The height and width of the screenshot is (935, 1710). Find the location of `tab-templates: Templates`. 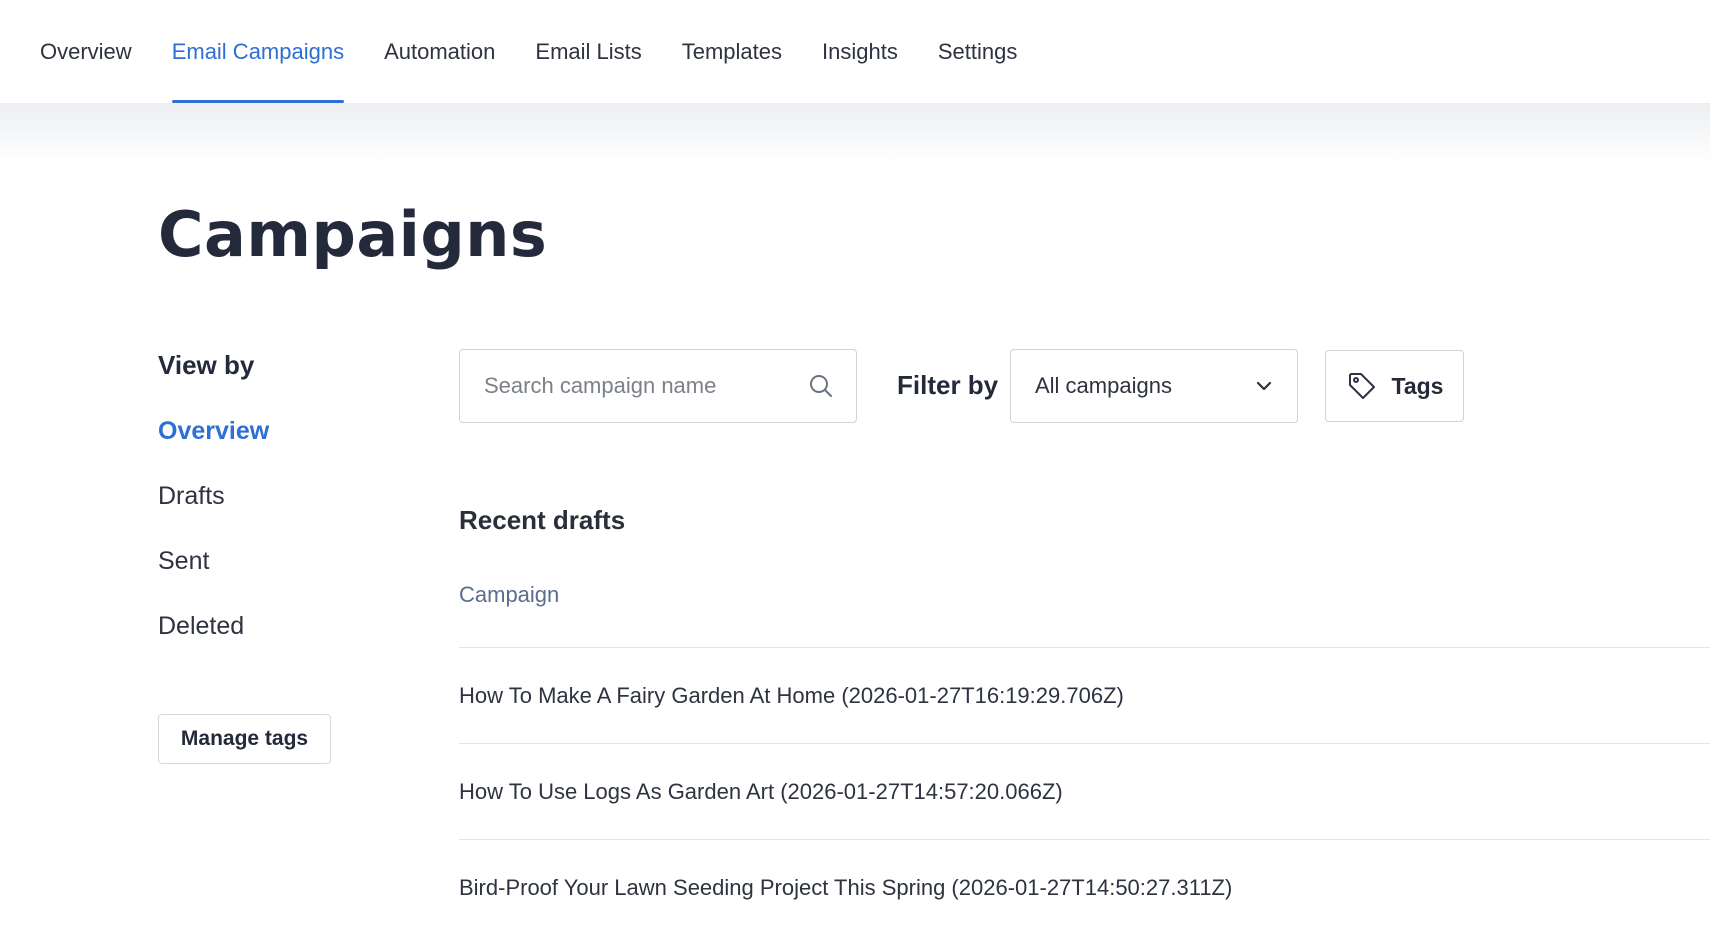

tab-templates: Templates is located at coordinates (732, 51).